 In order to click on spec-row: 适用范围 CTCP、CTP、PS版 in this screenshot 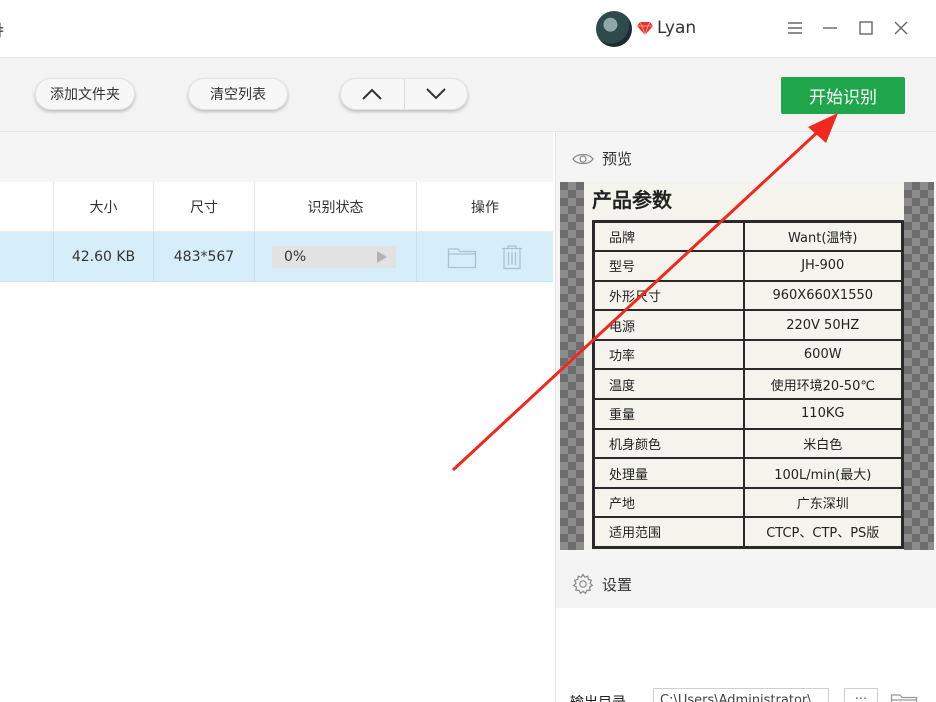, I will do `click(748, 532)`.